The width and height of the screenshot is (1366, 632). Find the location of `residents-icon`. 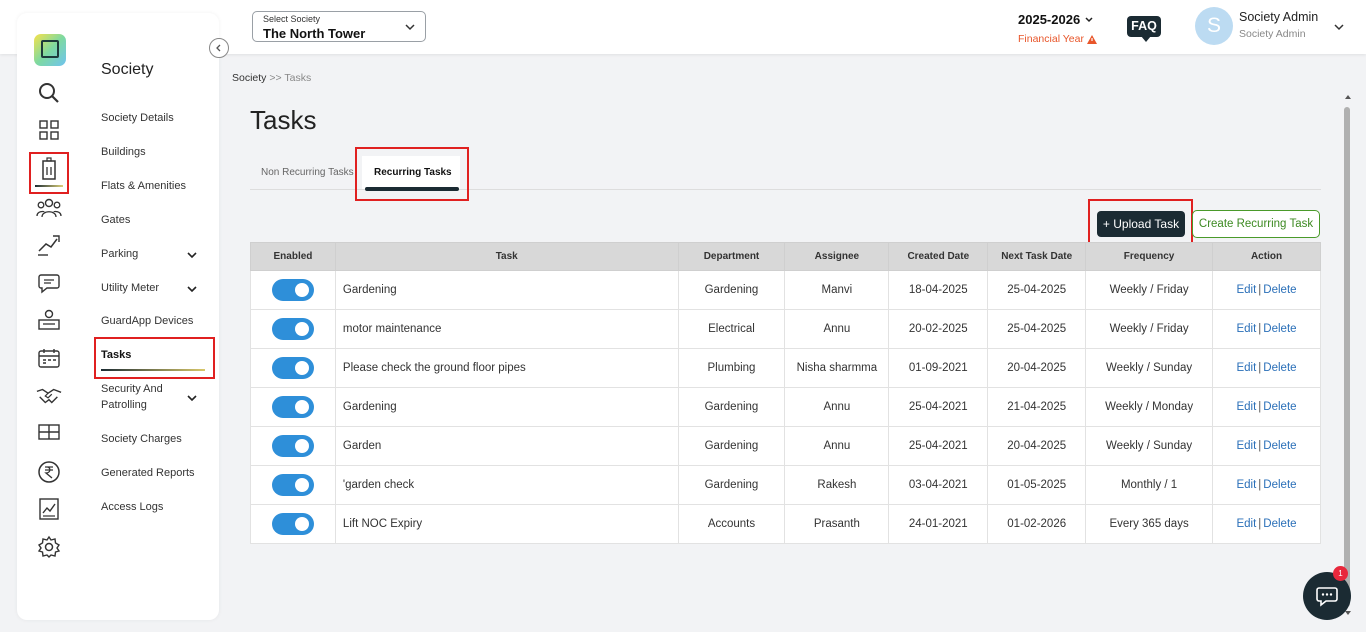

residents-icon is located at coordinates (49, 208).